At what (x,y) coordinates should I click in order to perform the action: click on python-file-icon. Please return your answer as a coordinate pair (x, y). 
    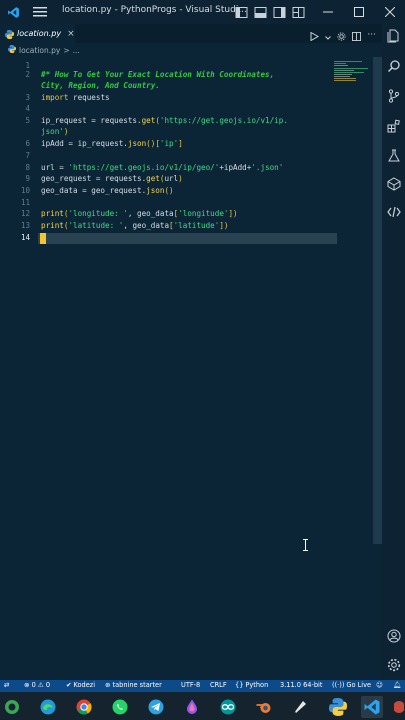
    Looking at the image, I should click on (9, 33).